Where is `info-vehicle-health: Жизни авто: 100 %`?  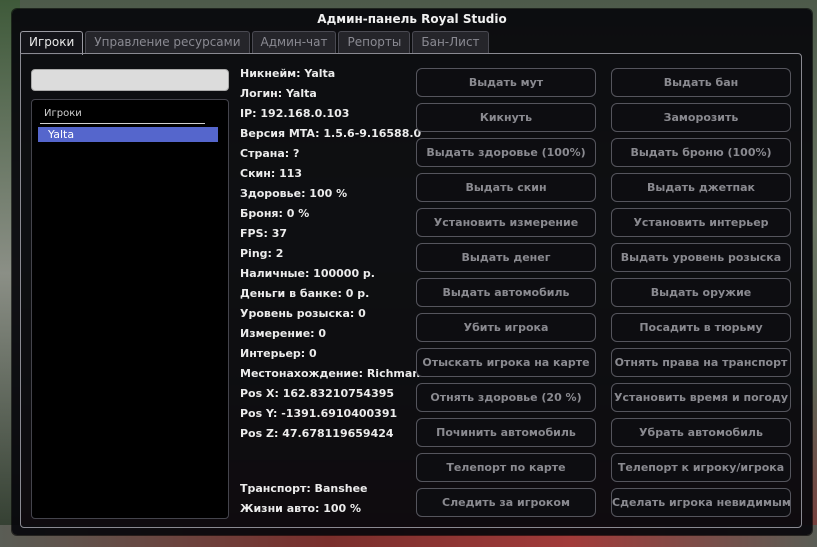
info-vehicle-health: Жизни авто: 100 % is located at coordinates (301, 508).